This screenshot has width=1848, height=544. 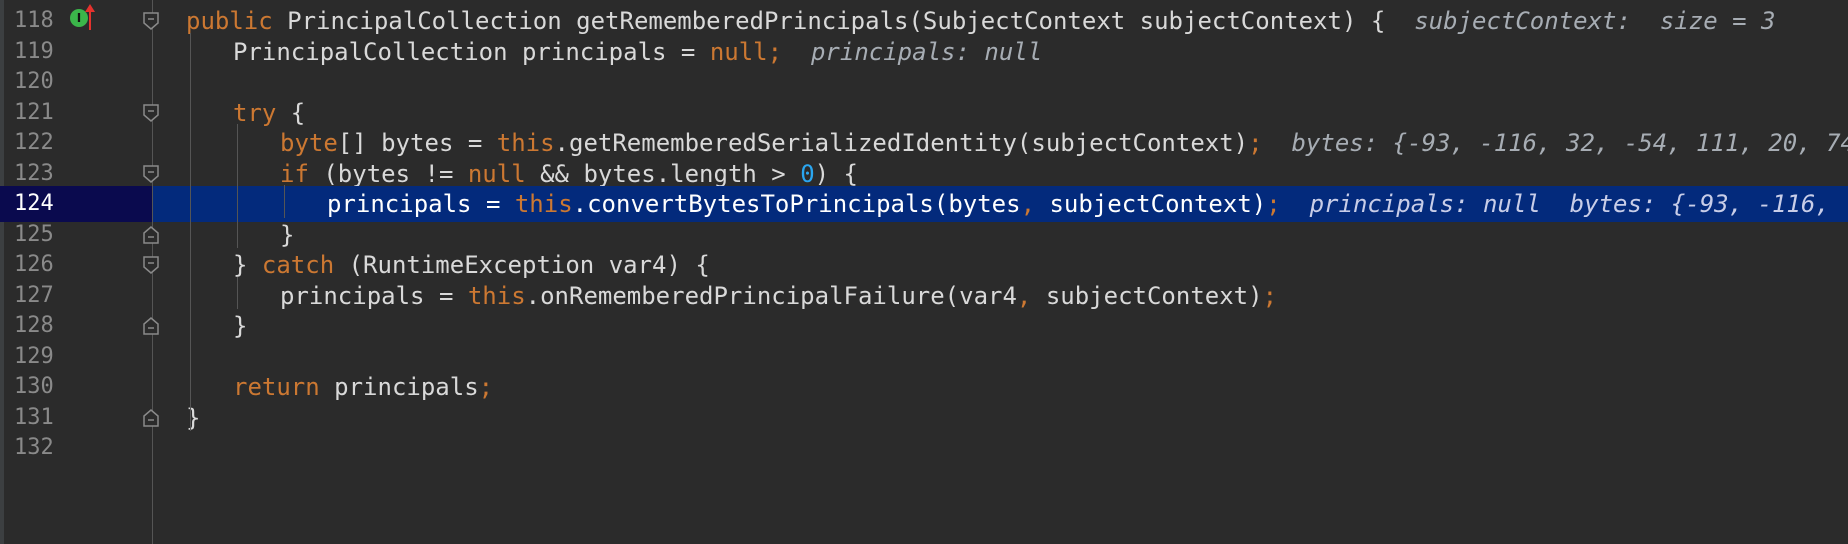 I want to click on code-token: ) {, so click(x=836, y=173).